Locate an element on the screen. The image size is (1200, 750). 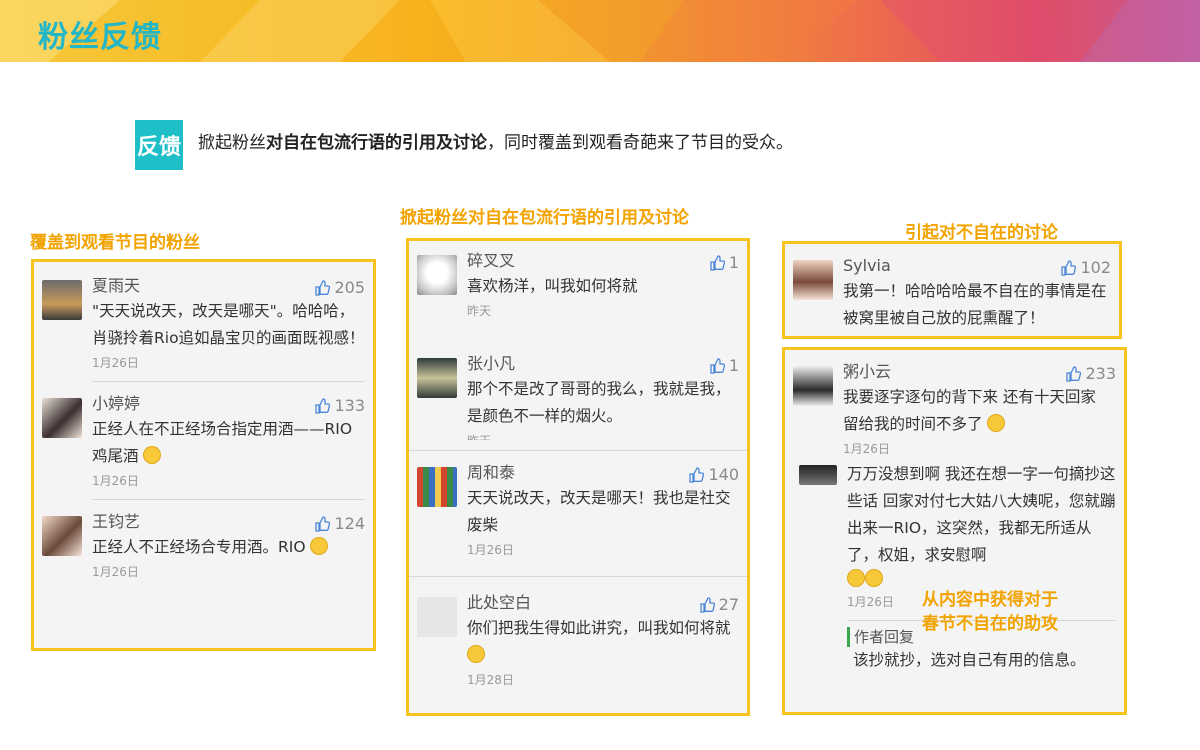
header-banner: 粉丝反馈 is located at coordinates (600, 31).